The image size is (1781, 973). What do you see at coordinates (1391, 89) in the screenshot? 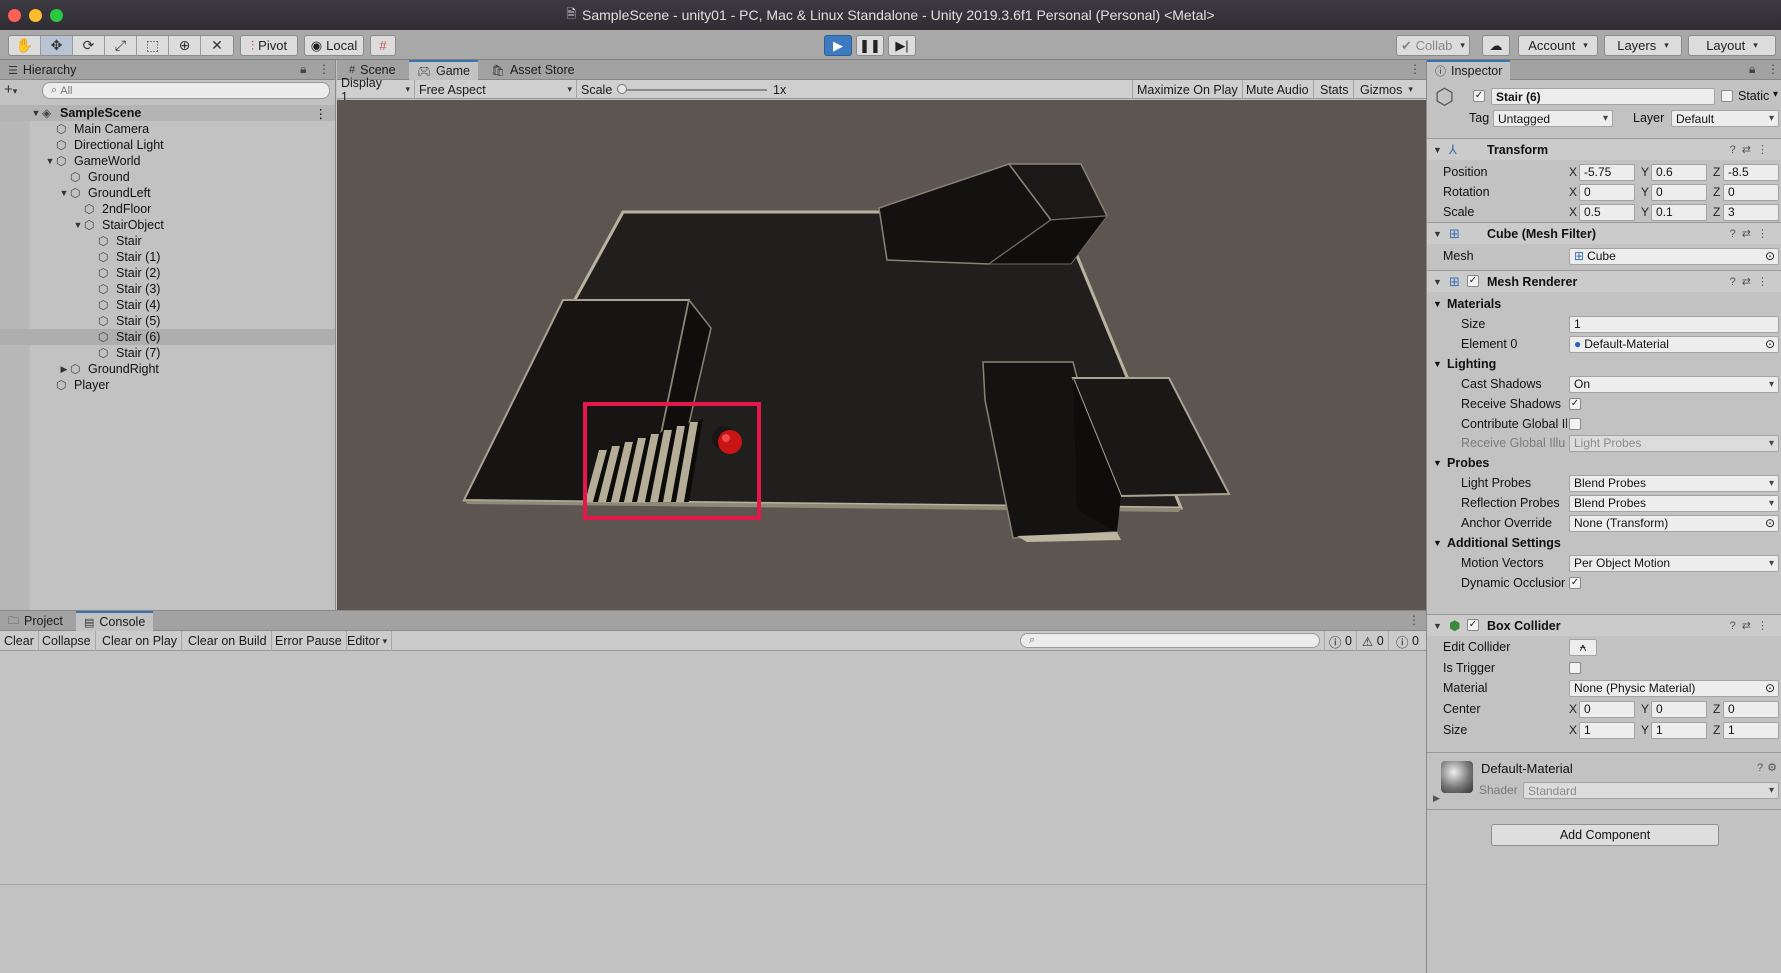
I see `gizmos-dropdown: Gizmos ▾` at bounding box center [1391, 89].